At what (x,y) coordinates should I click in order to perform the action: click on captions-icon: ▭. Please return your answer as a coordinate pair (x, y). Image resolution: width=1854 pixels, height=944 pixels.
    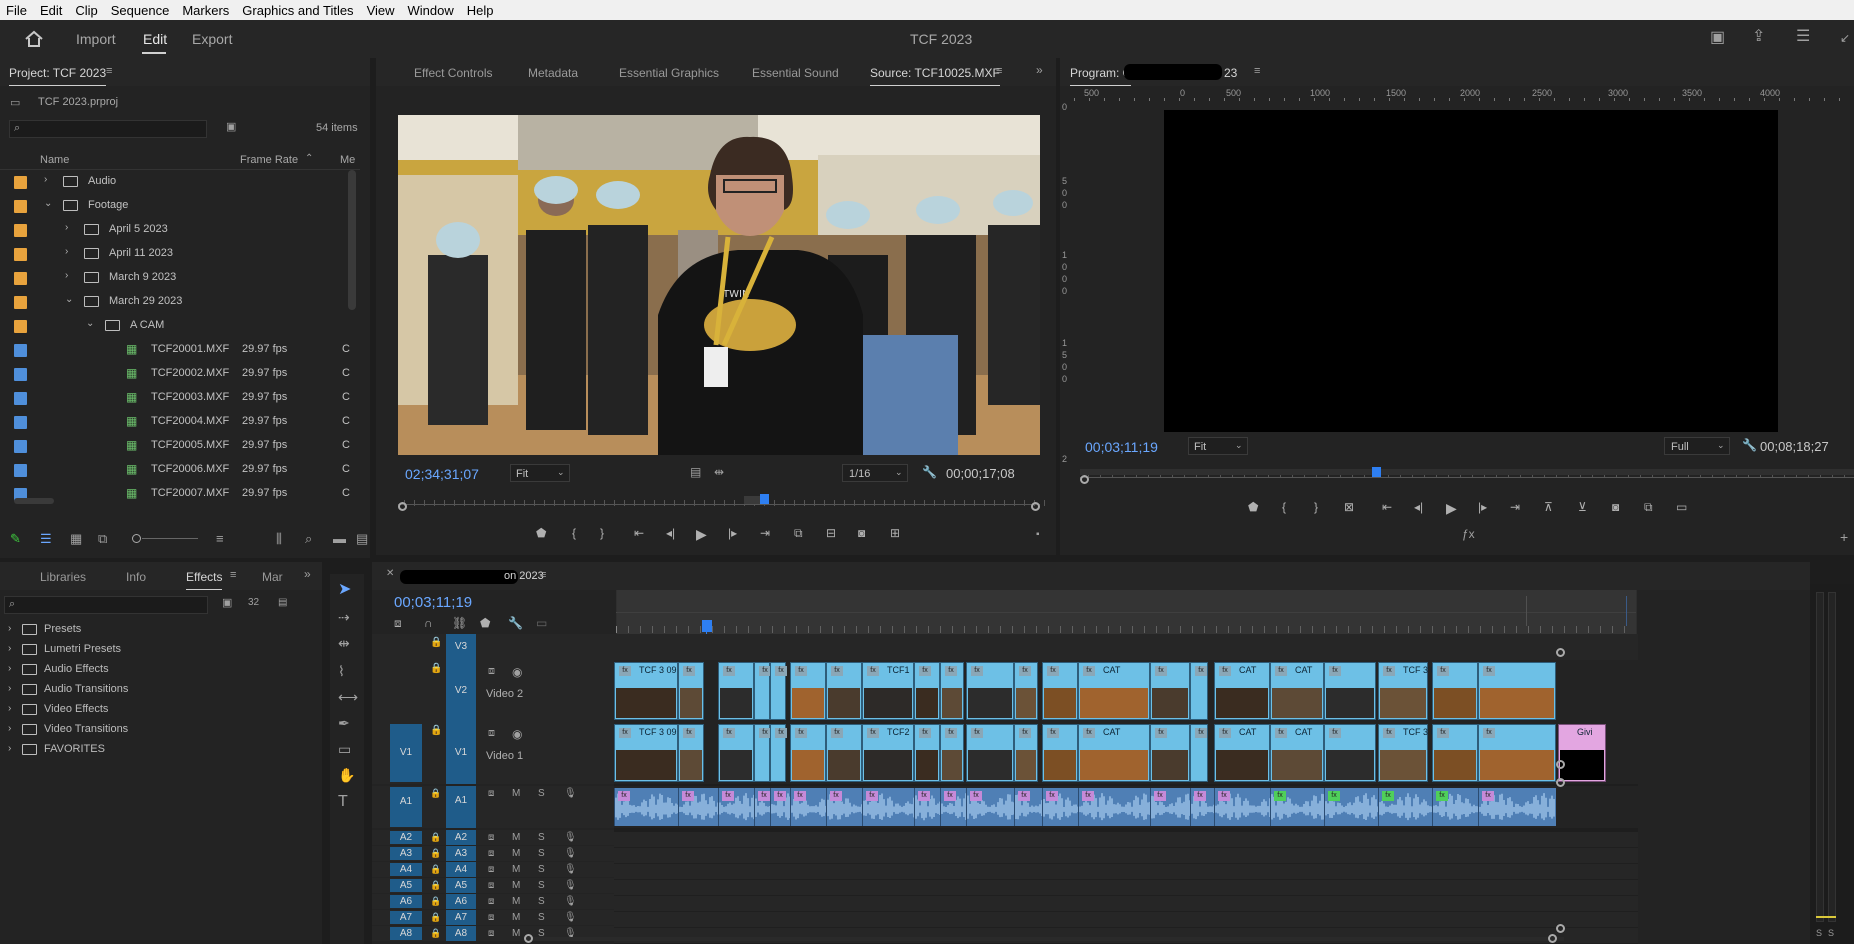
    Looking at the image, I should click on (541, 623).